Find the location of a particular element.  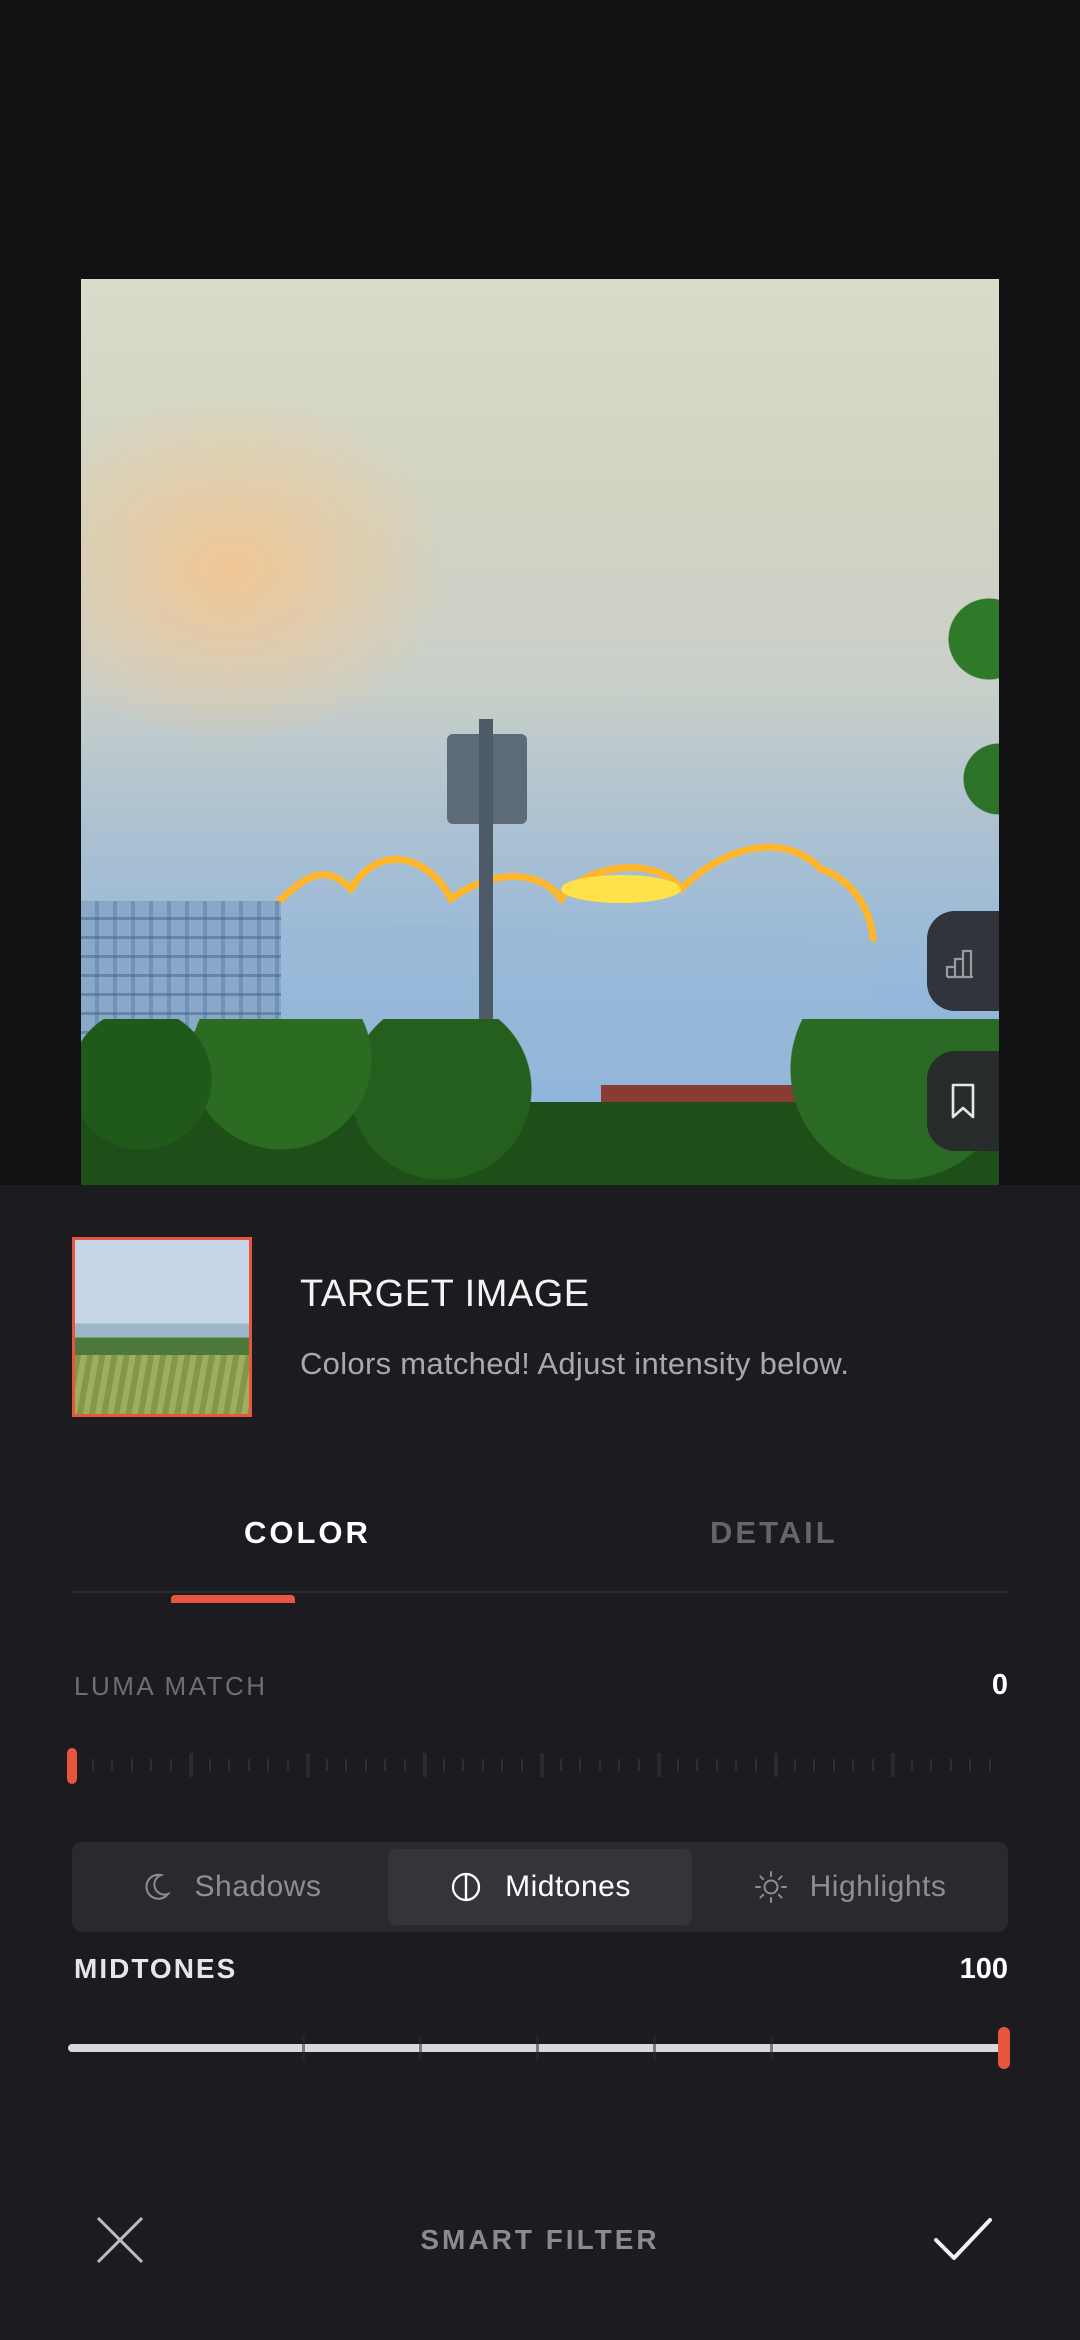

screen-title: SMART FILTER is located at coordinates (540, 2239).